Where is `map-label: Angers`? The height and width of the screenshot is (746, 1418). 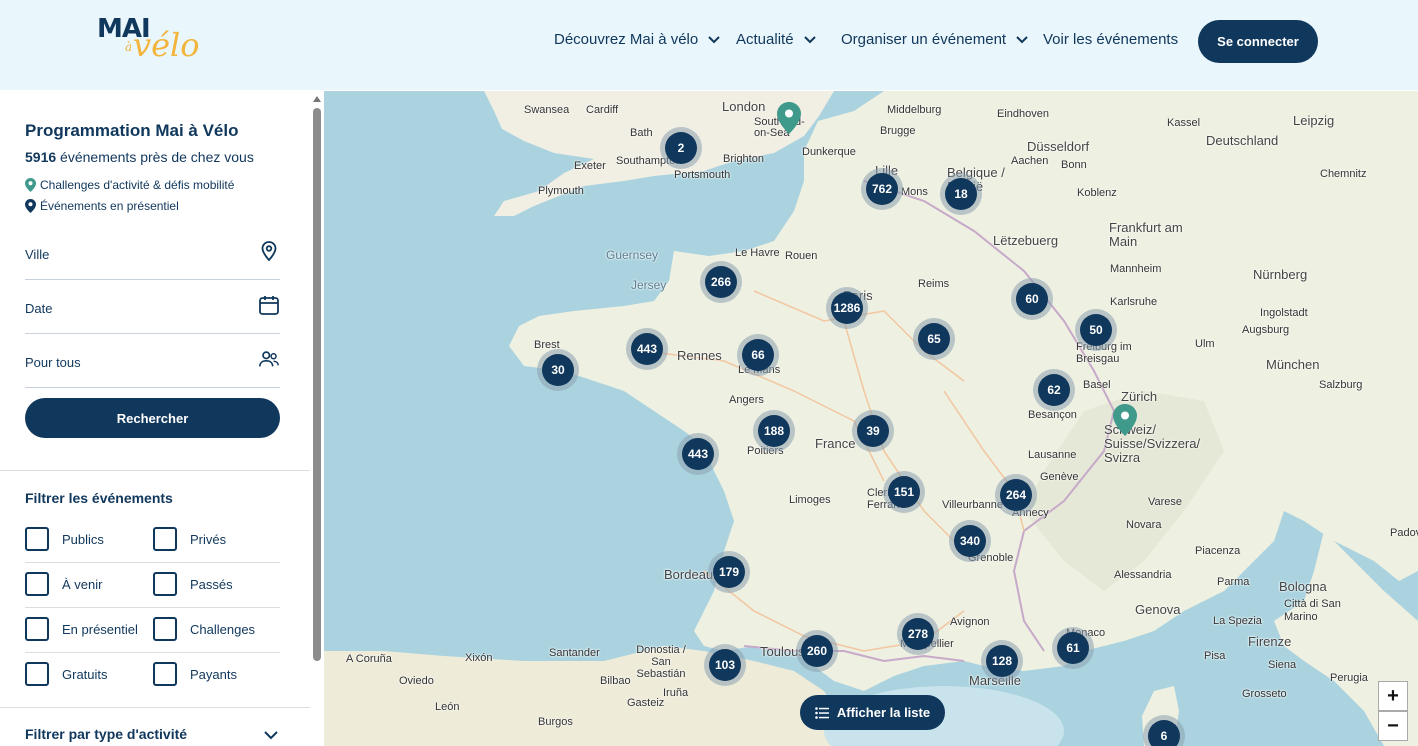
map-label: Angers is located at coordinates (746, 400).